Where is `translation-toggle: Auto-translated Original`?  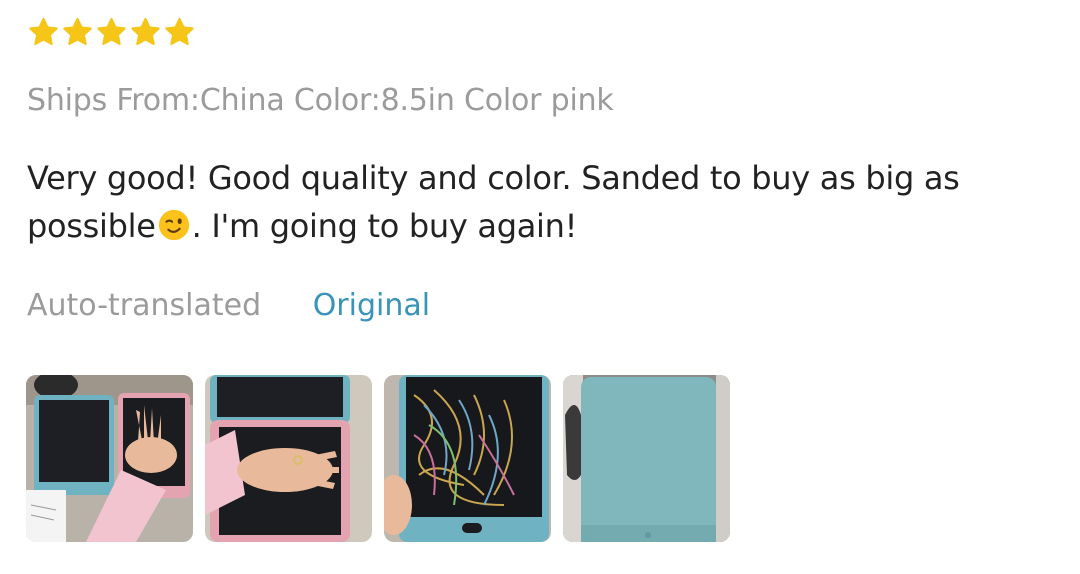 translation-toggle: Auto-translated Original is located at coordinates (228, 305).